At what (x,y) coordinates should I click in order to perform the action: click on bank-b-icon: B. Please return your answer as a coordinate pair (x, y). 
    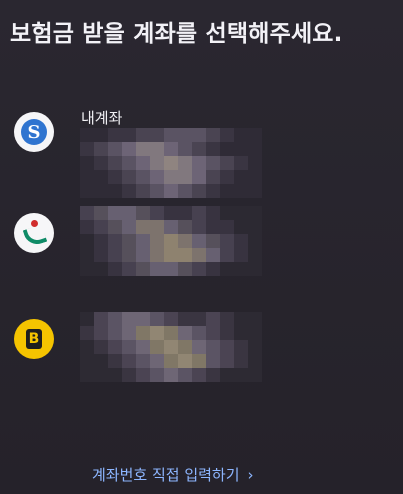
    Looking at the image, I should click on (34, 339).